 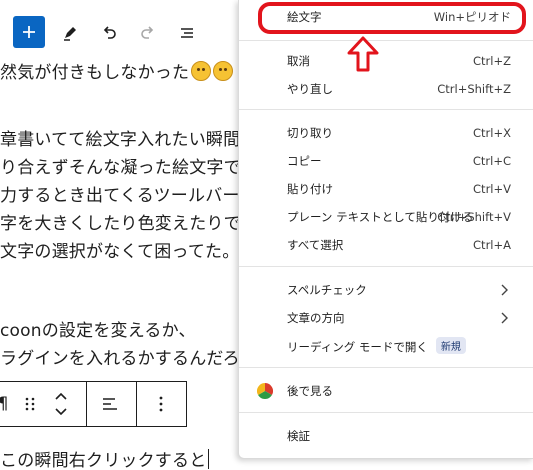 I want to click on move-up-down-button, so click(x=61, y=404).